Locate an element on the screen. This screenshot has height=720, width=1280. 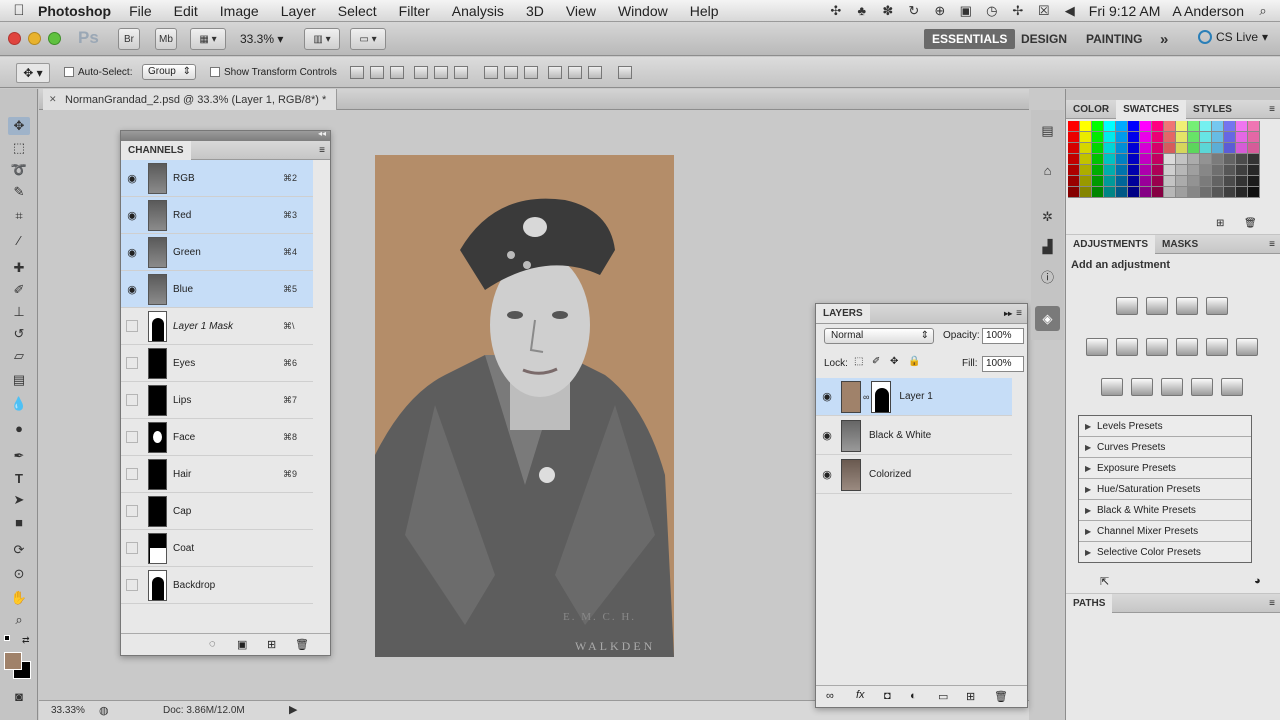
quick-mask-icon: ◙ is located at coordinates (19, 696).